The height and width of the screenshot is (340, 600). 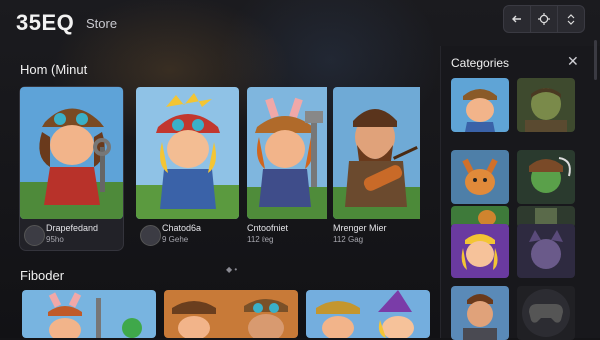 I want to click on game-title: Mrenger Mier, so click(x=360, y=228).